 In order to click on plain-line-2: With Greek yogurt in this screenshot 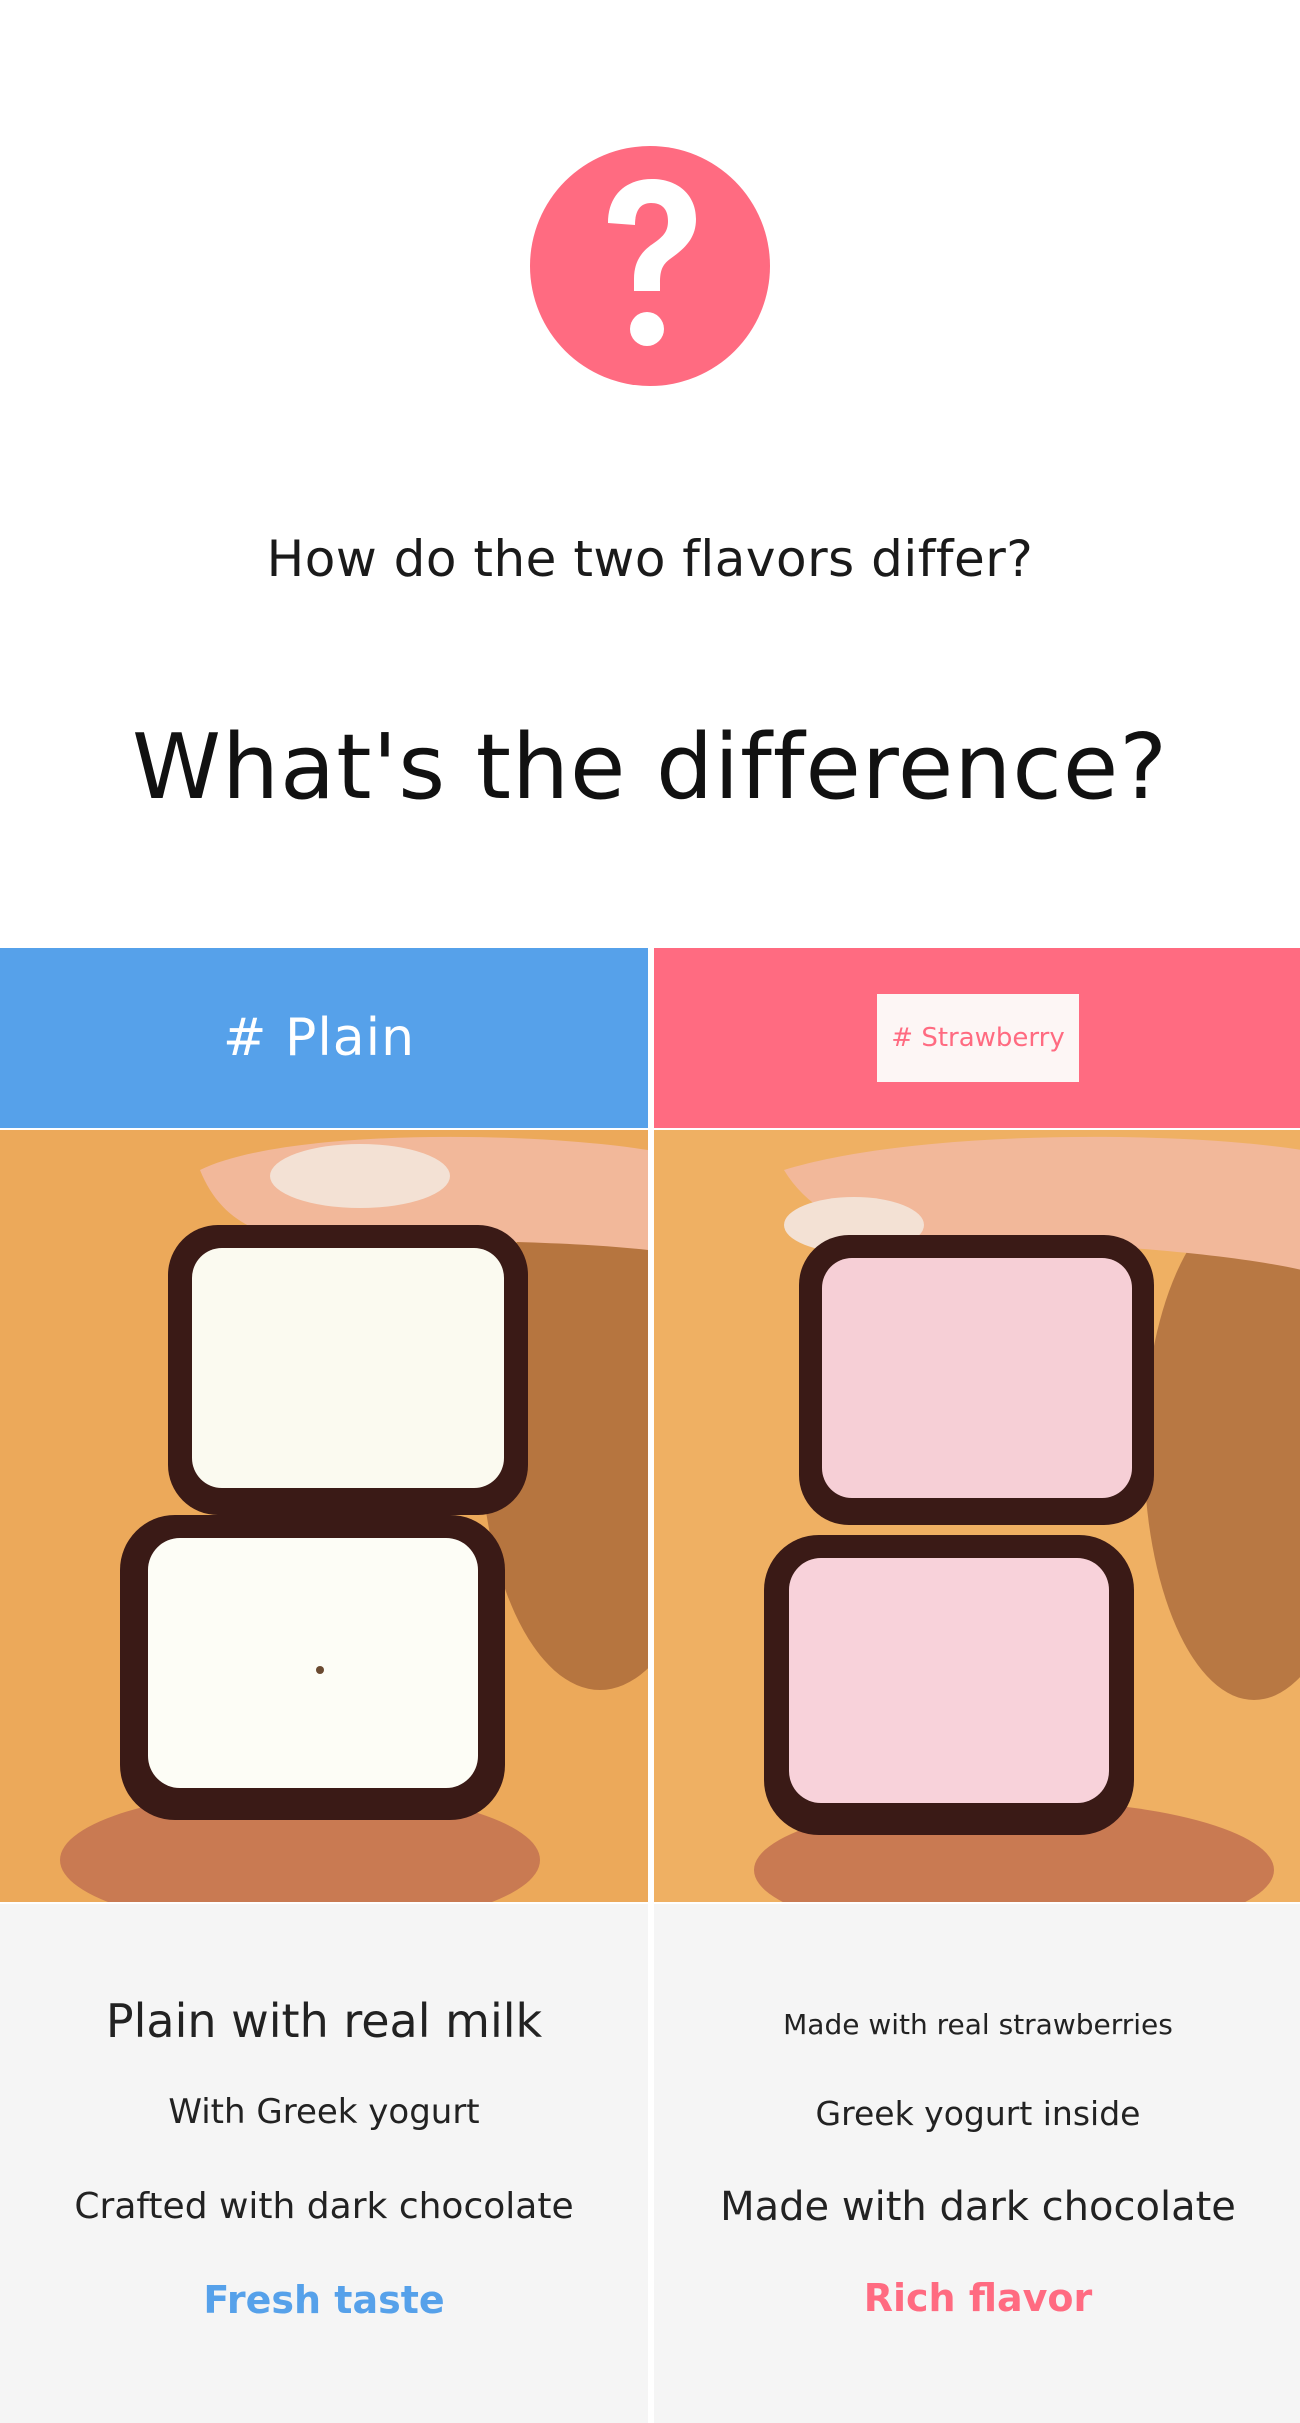, I will do `click(324, 2112)`.